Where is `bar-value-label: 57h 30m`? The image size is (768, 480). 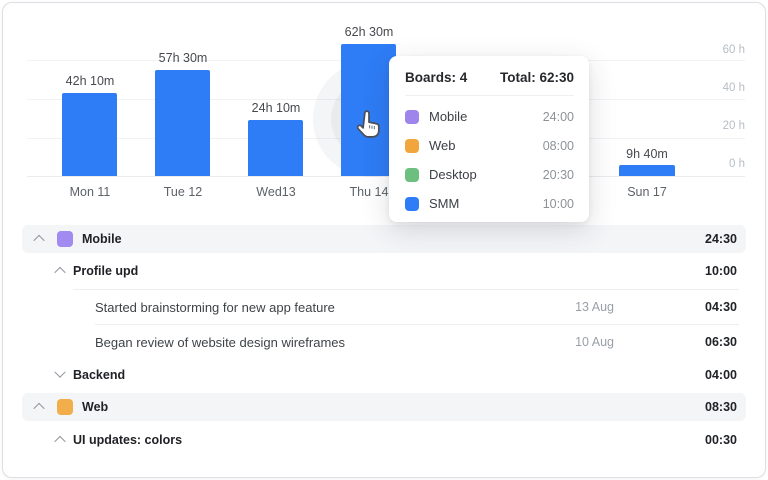 bar-value-label: 57h 30m is located at coordinates (183, 58).